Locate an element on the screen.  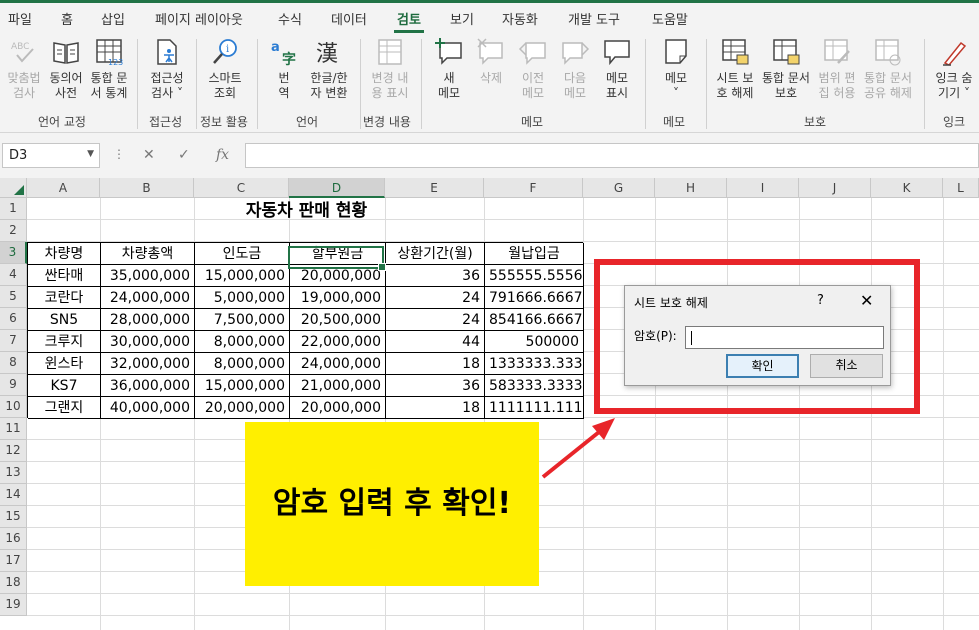
row-header-19: 19 is located at coordinates (13, 605).